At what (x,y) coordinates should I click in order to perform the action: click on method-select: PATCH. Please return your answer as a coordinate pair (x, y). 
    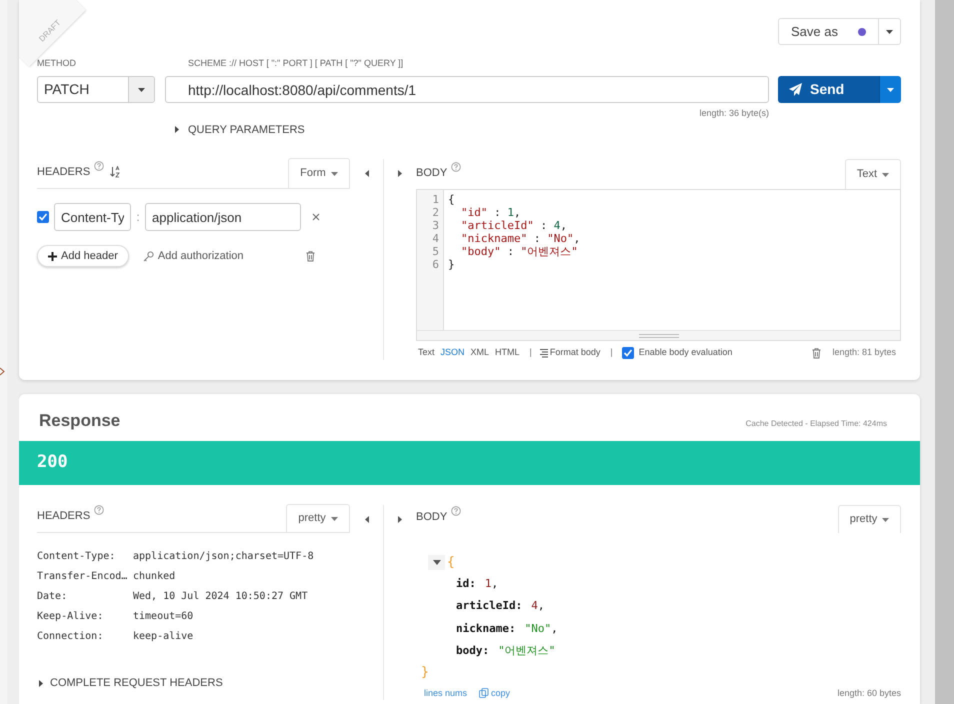
    Looking at the image, I should click on (96, 89).